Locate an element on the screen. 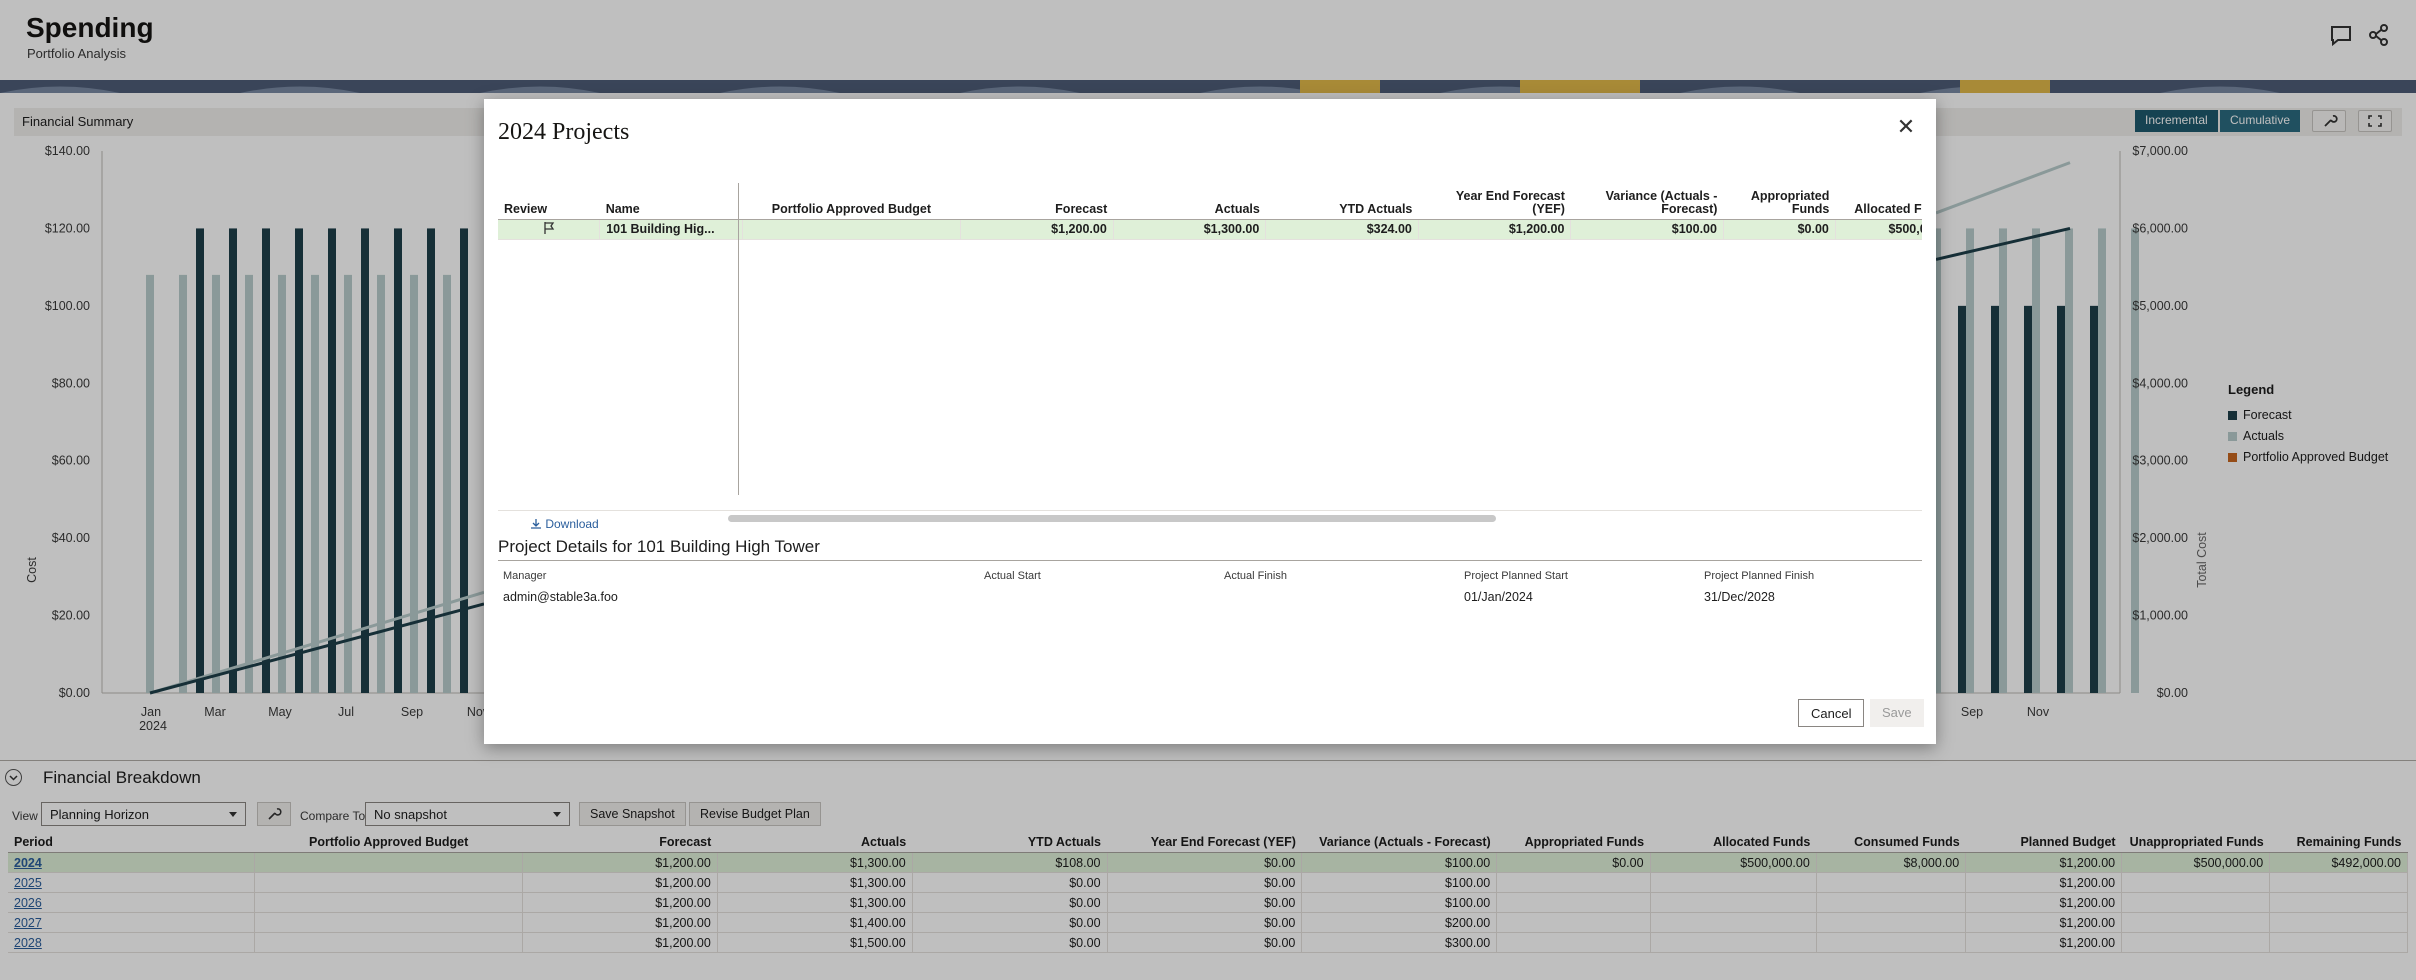 This screenshot has width=2416, height=980. details-divider is located at coordinates (1210, 560).